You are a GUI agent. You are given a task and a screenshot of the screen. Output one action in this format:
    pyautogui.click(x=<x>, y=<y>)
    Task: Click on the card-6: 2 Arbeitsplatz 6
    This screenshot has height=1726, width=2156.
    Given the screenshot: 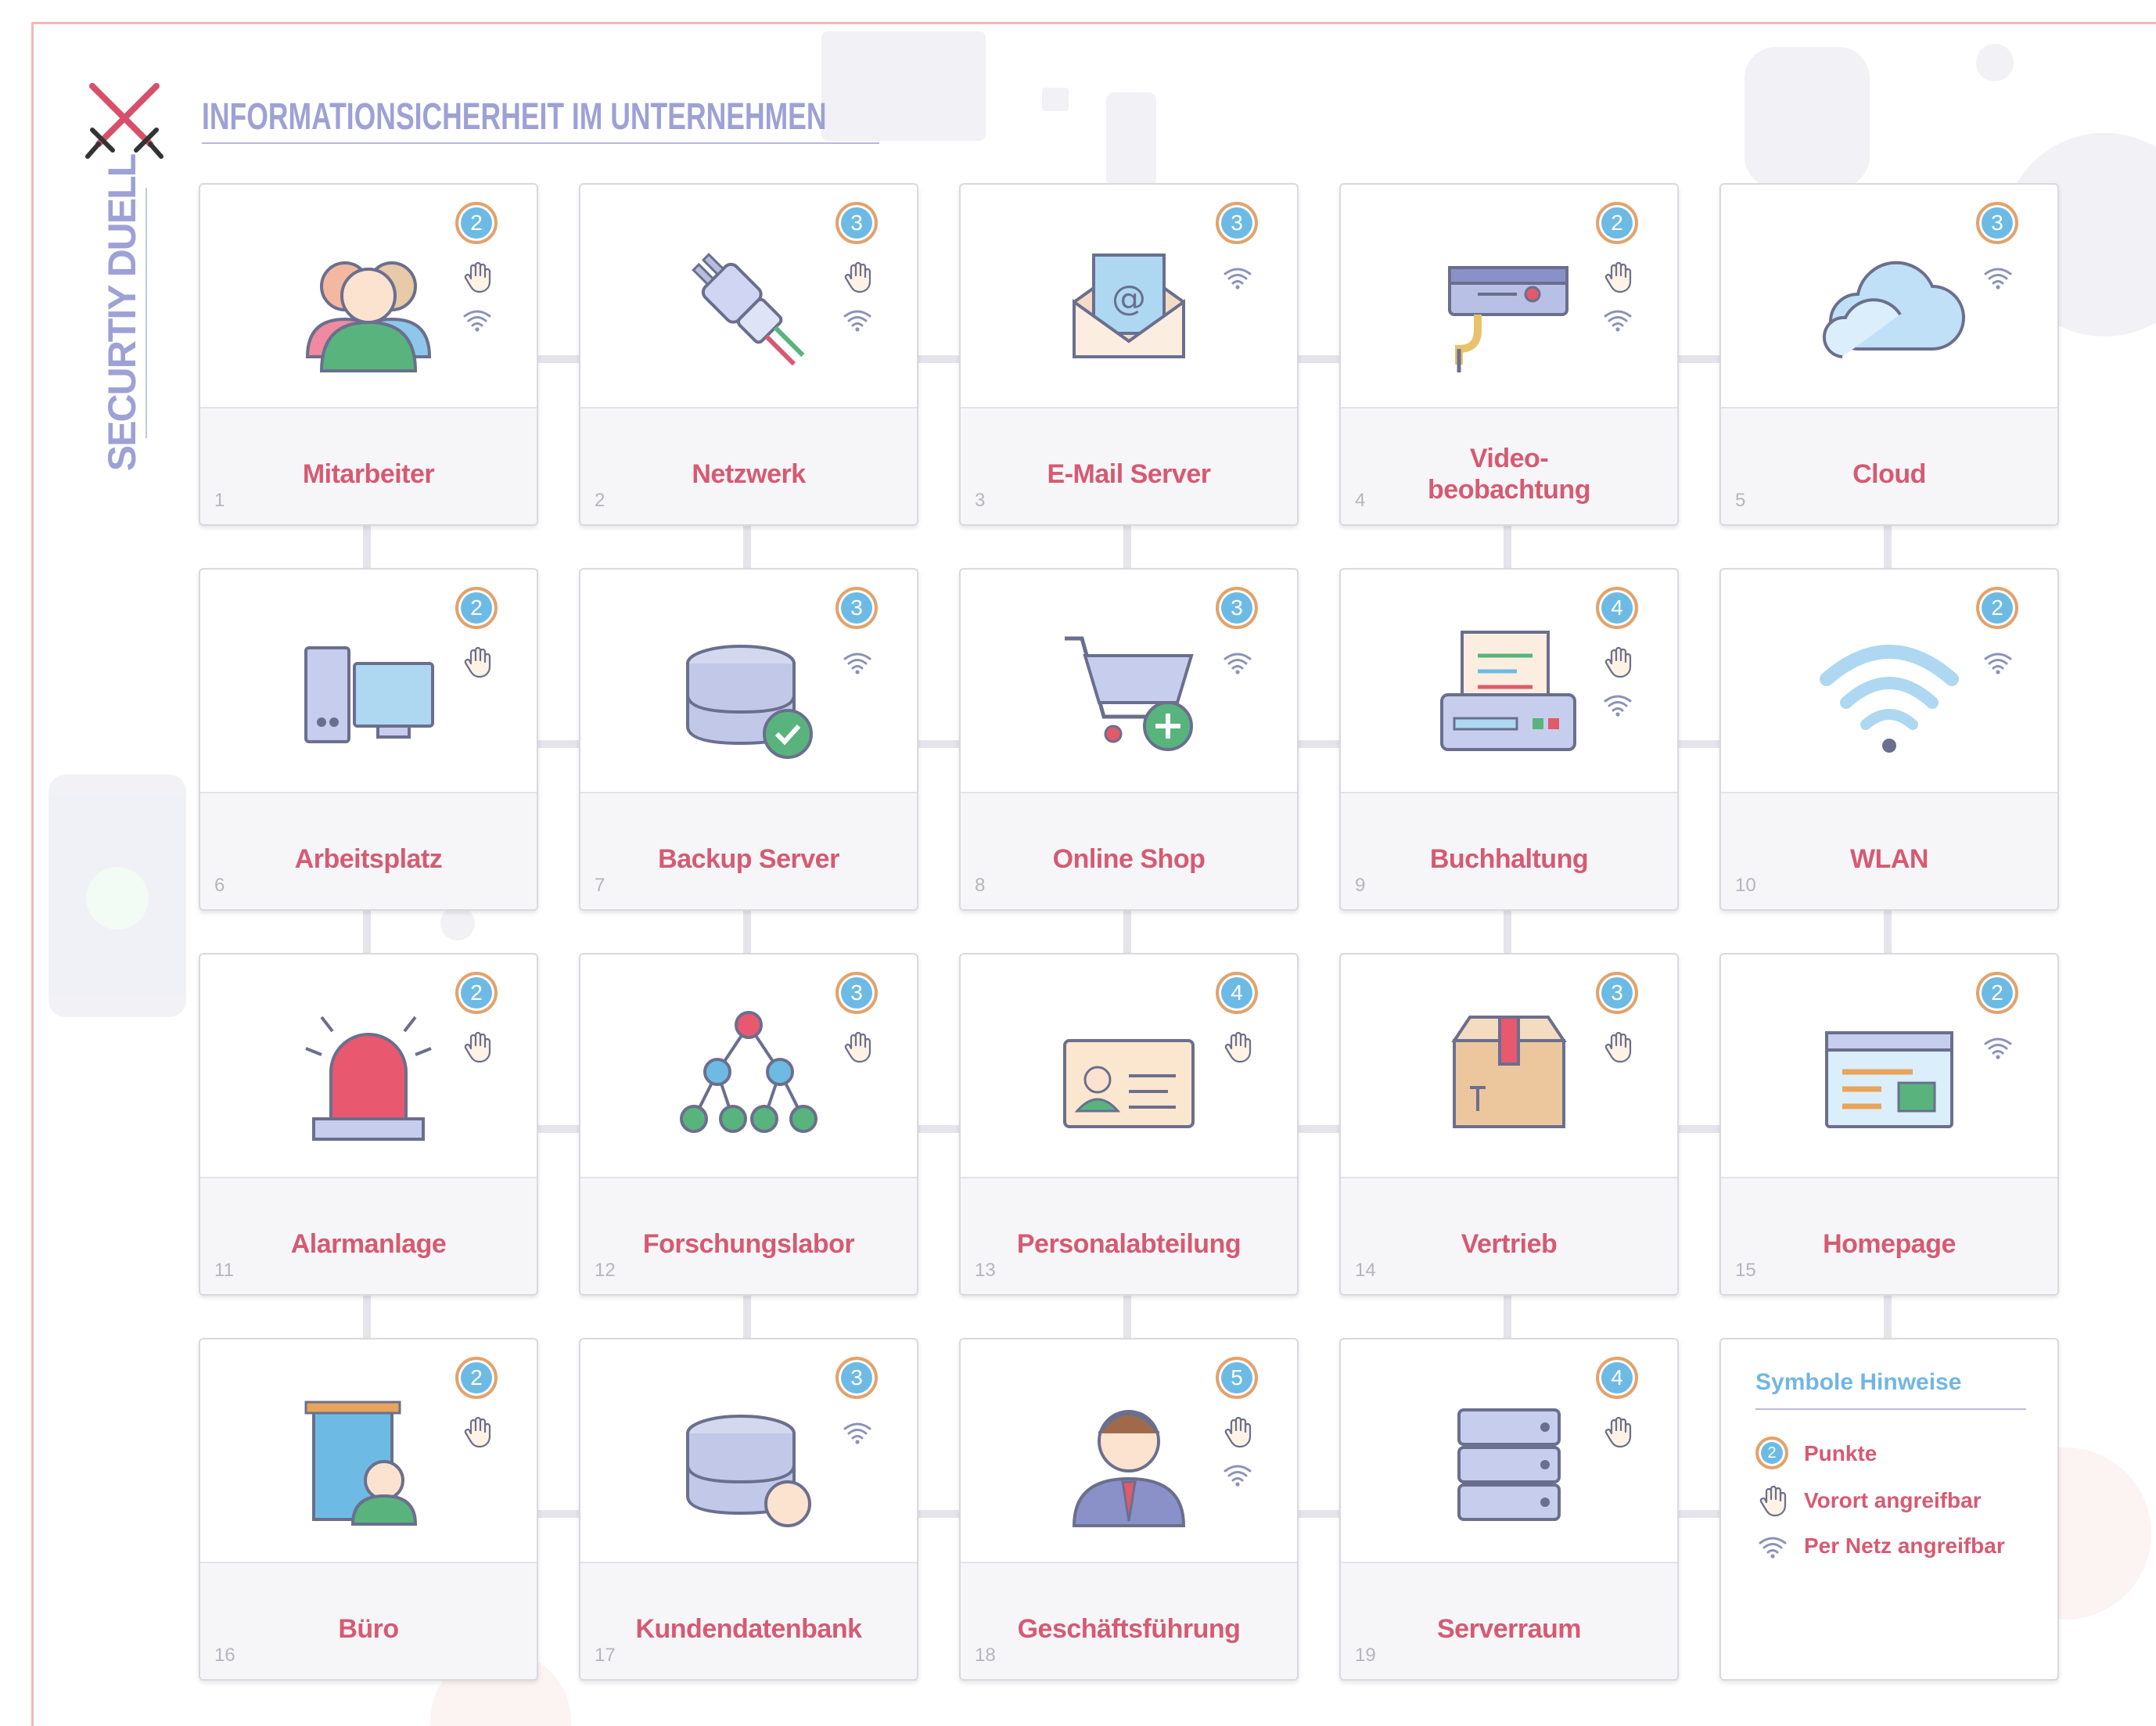 What is the action you would take?
    pyautogui.click(x=368, y=739)
    